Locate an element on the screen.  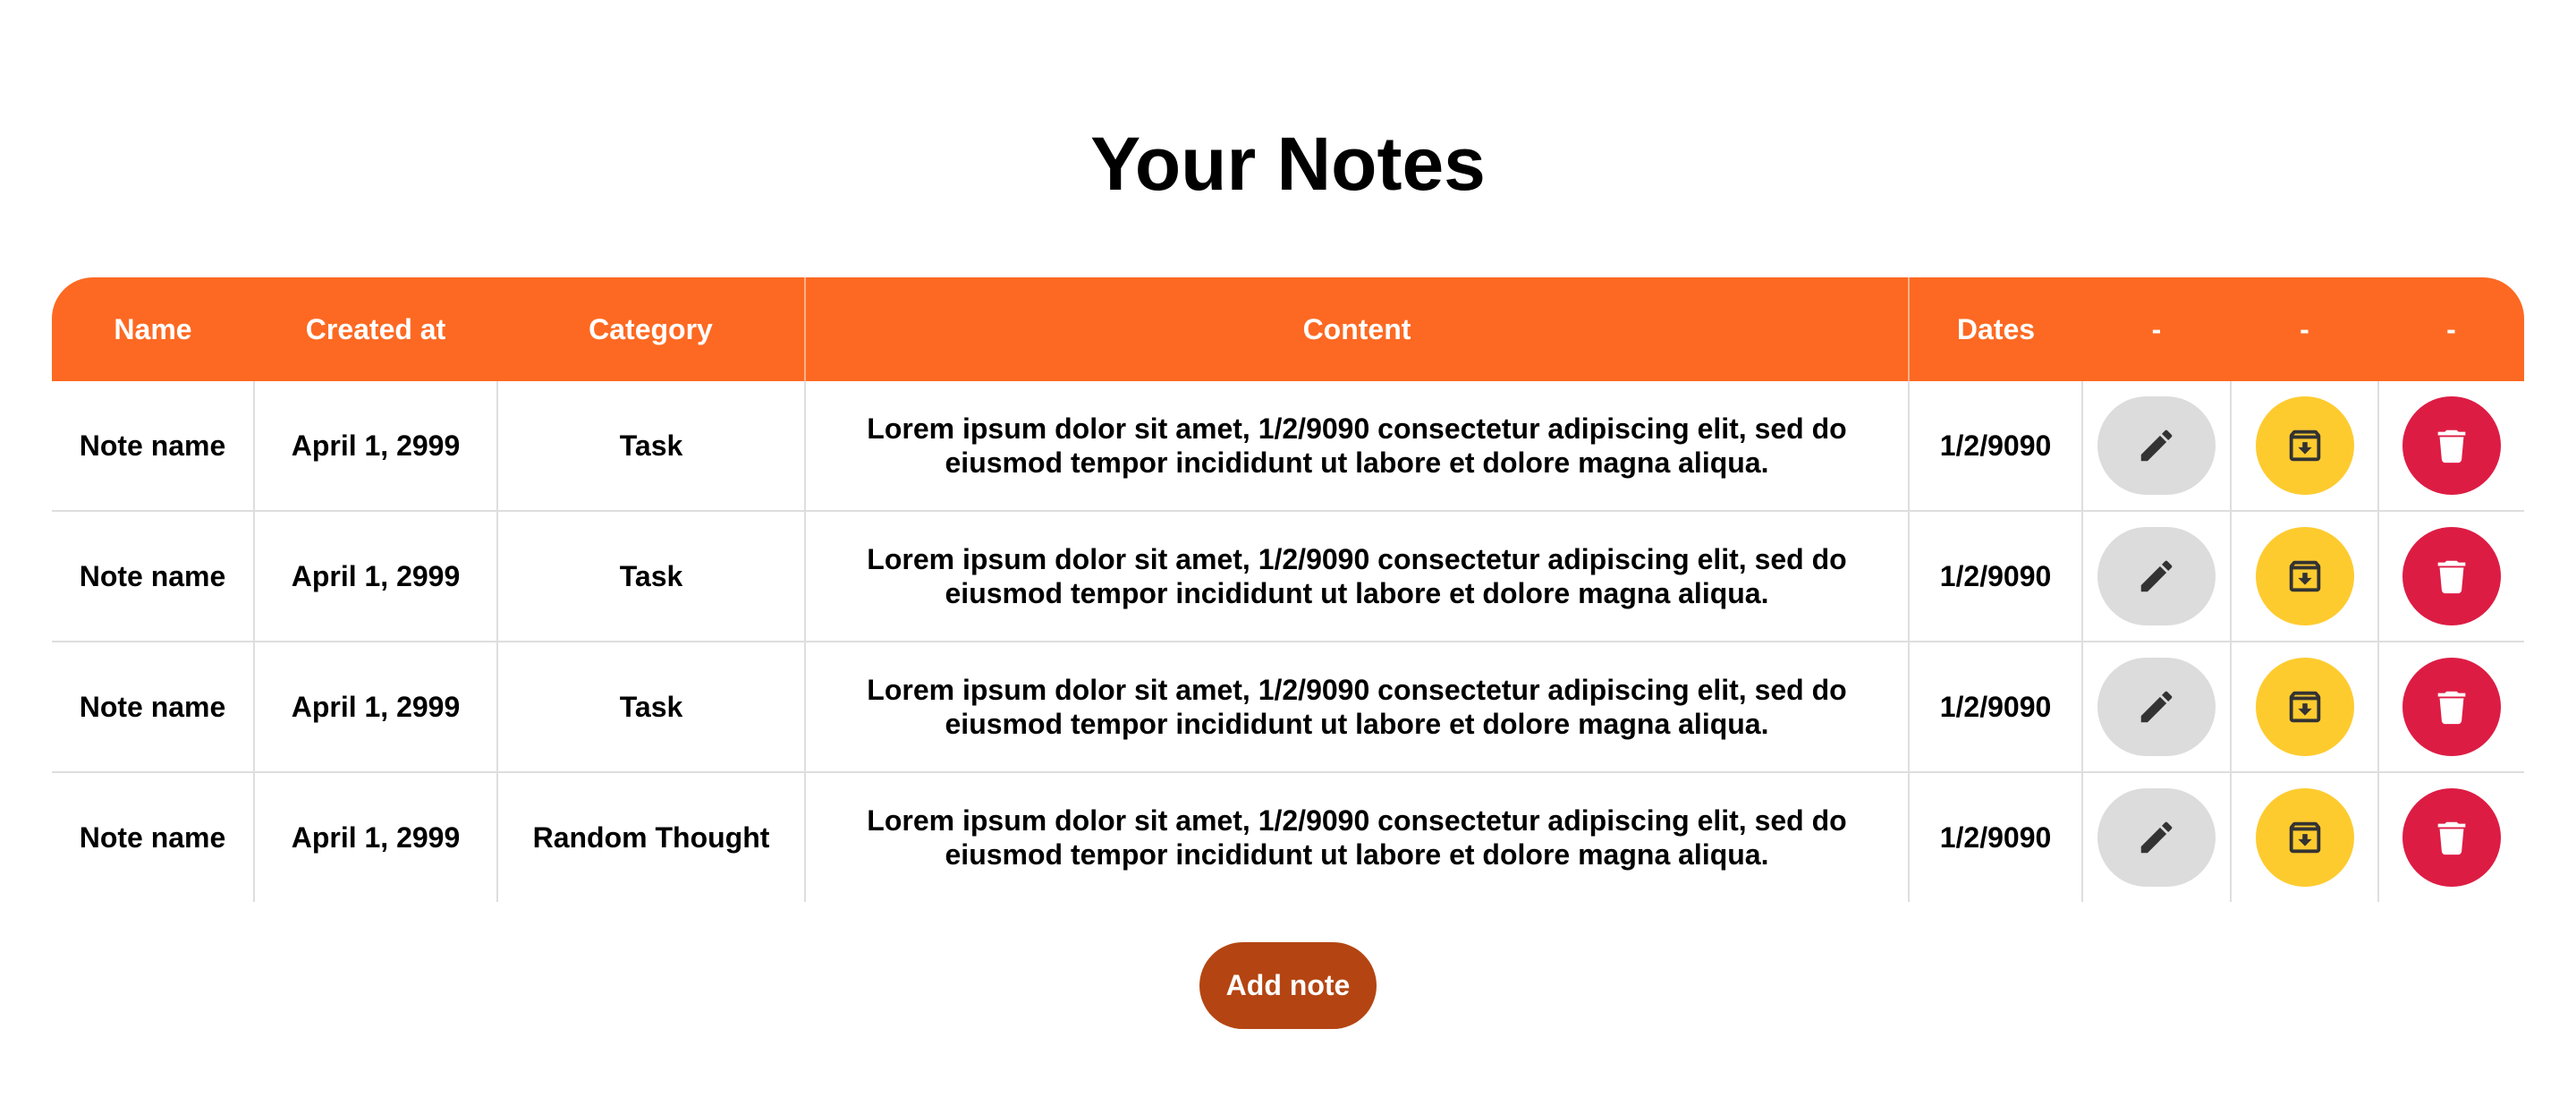
header-content: Content is located at coordinates (1357, 329).